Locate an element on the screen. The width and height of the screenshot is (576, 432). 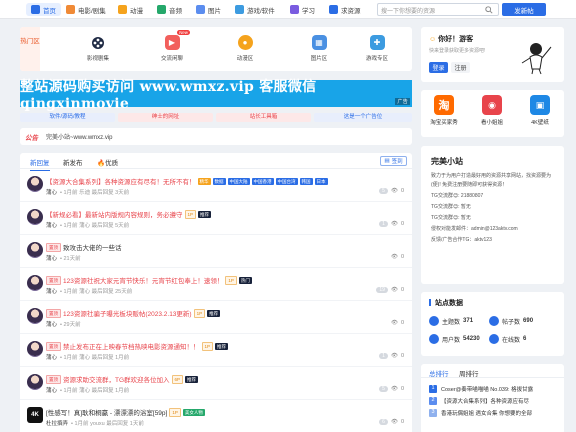
thread-stats: 5 👁 0 is located at coordinates (391, 191).